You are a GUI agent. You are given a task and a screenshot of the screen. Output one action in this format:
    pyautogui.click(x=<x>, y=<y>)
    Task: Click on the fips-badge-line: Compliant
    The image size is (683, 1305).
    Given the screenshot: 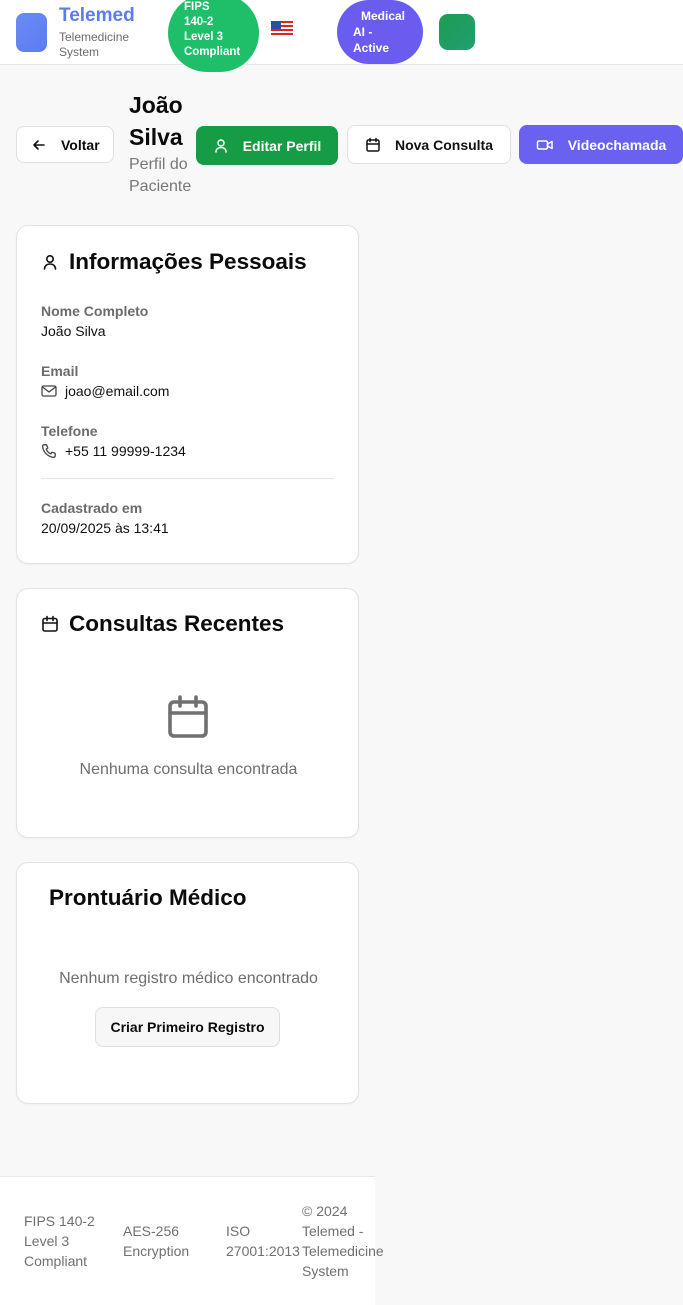 What is the action you would take?
    pyautogui.click(x=212, y=52)
    